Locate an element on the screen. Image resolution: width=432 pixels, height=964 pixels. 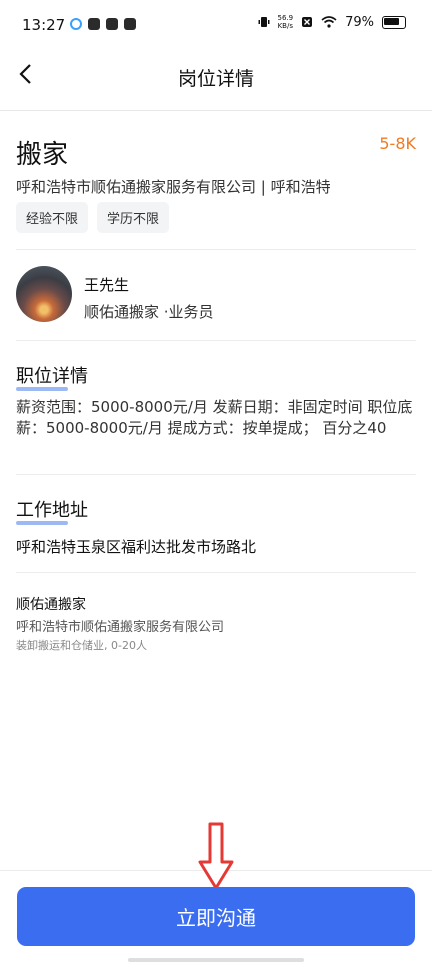
status-right: 56.9 KB/s 79% is located at coordinates (332, 22).